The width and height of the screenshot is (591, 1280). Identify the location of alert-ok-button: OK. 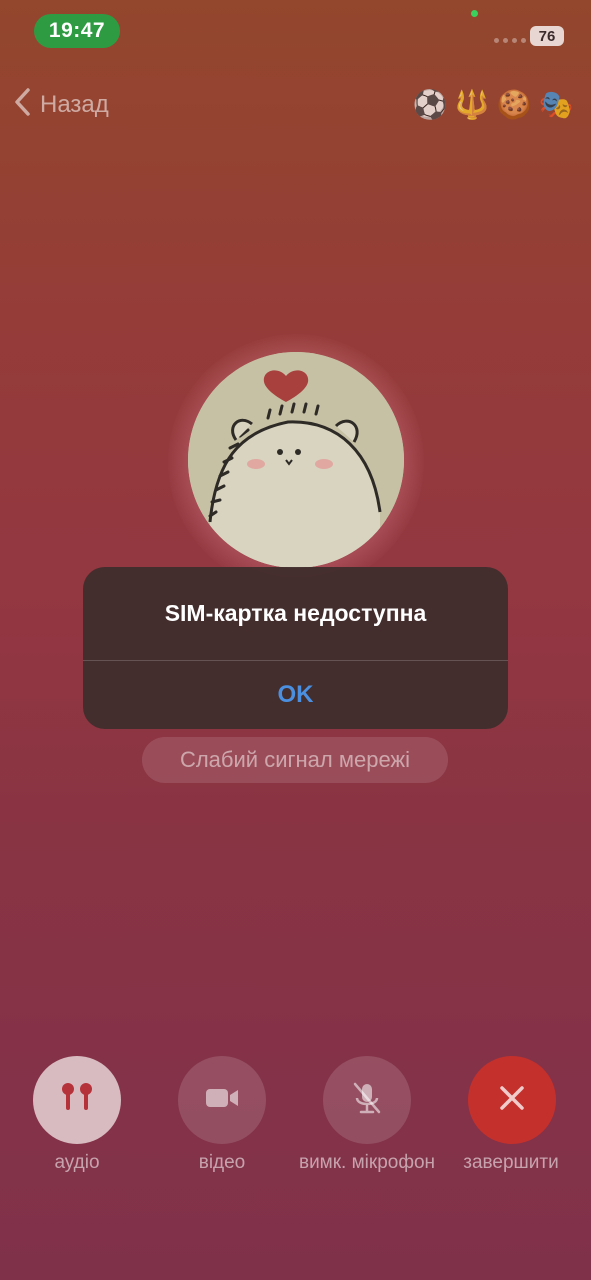
(295, 695).